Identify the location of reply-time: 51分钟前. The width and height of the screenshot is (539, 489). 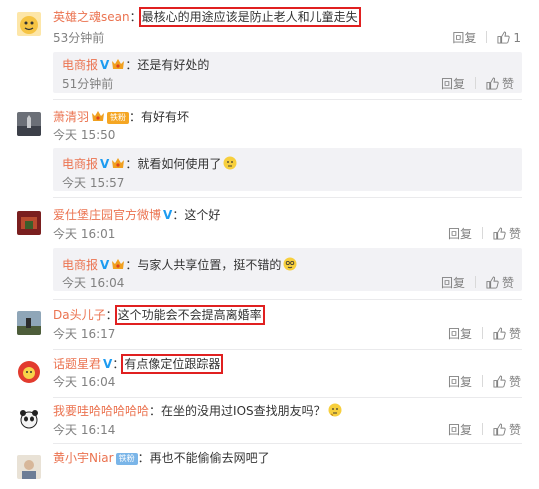
(88, 84).